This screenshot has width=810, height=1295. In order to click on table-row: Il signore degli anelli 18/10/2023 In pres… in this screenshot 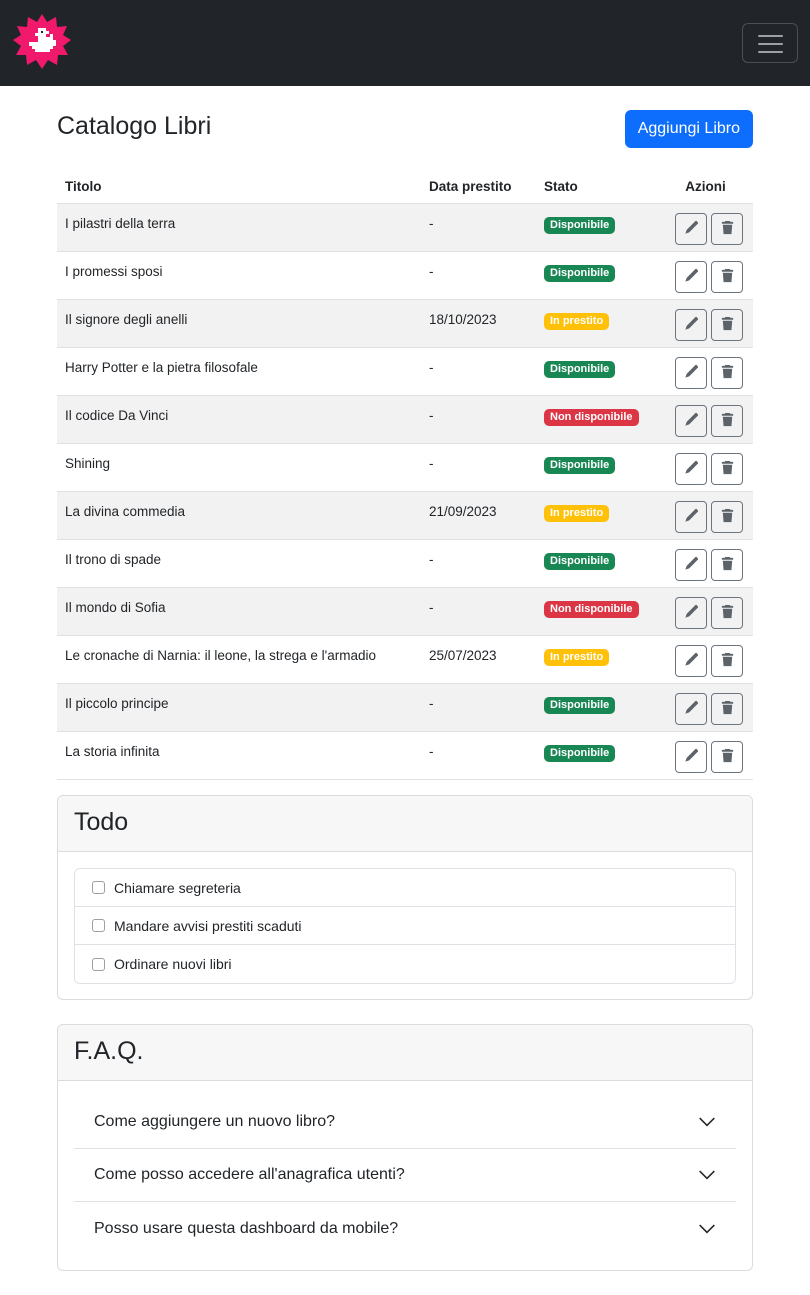, I will do `click(405, 323)`.